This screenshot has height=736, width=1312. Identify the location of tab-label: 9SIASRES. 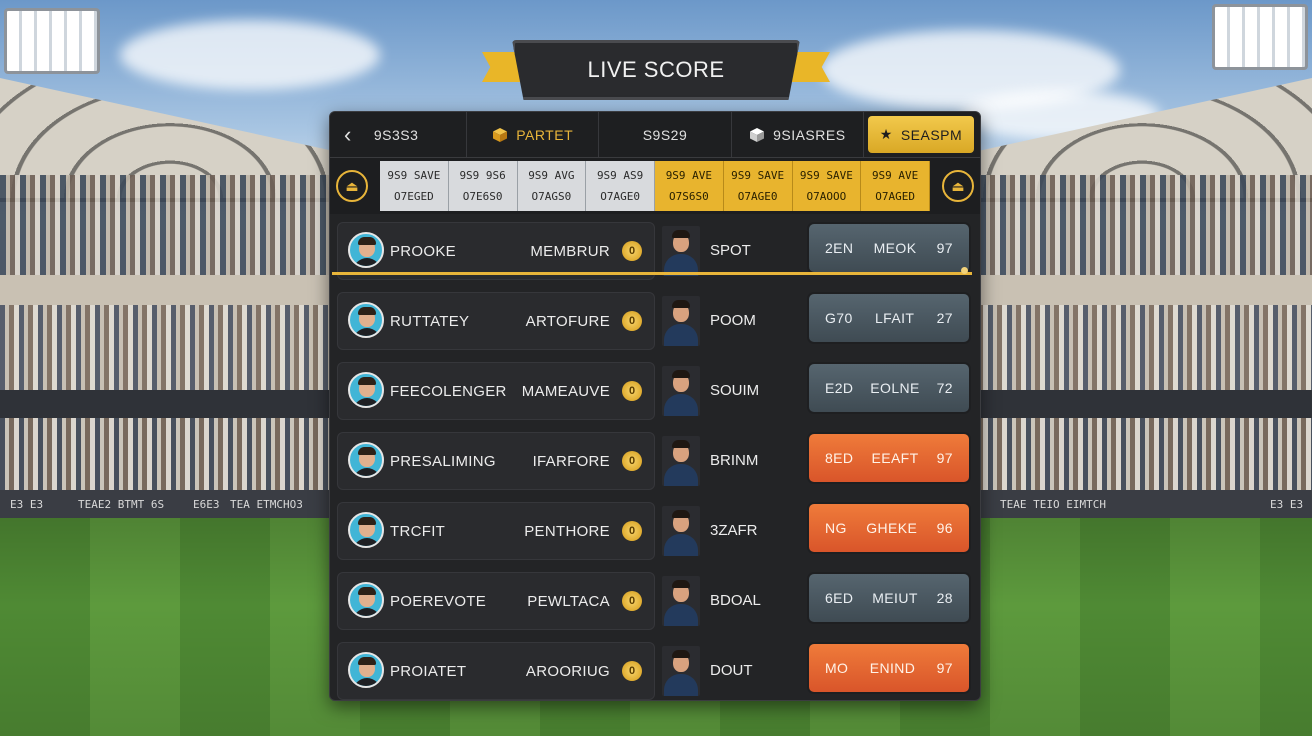
(809, 134).